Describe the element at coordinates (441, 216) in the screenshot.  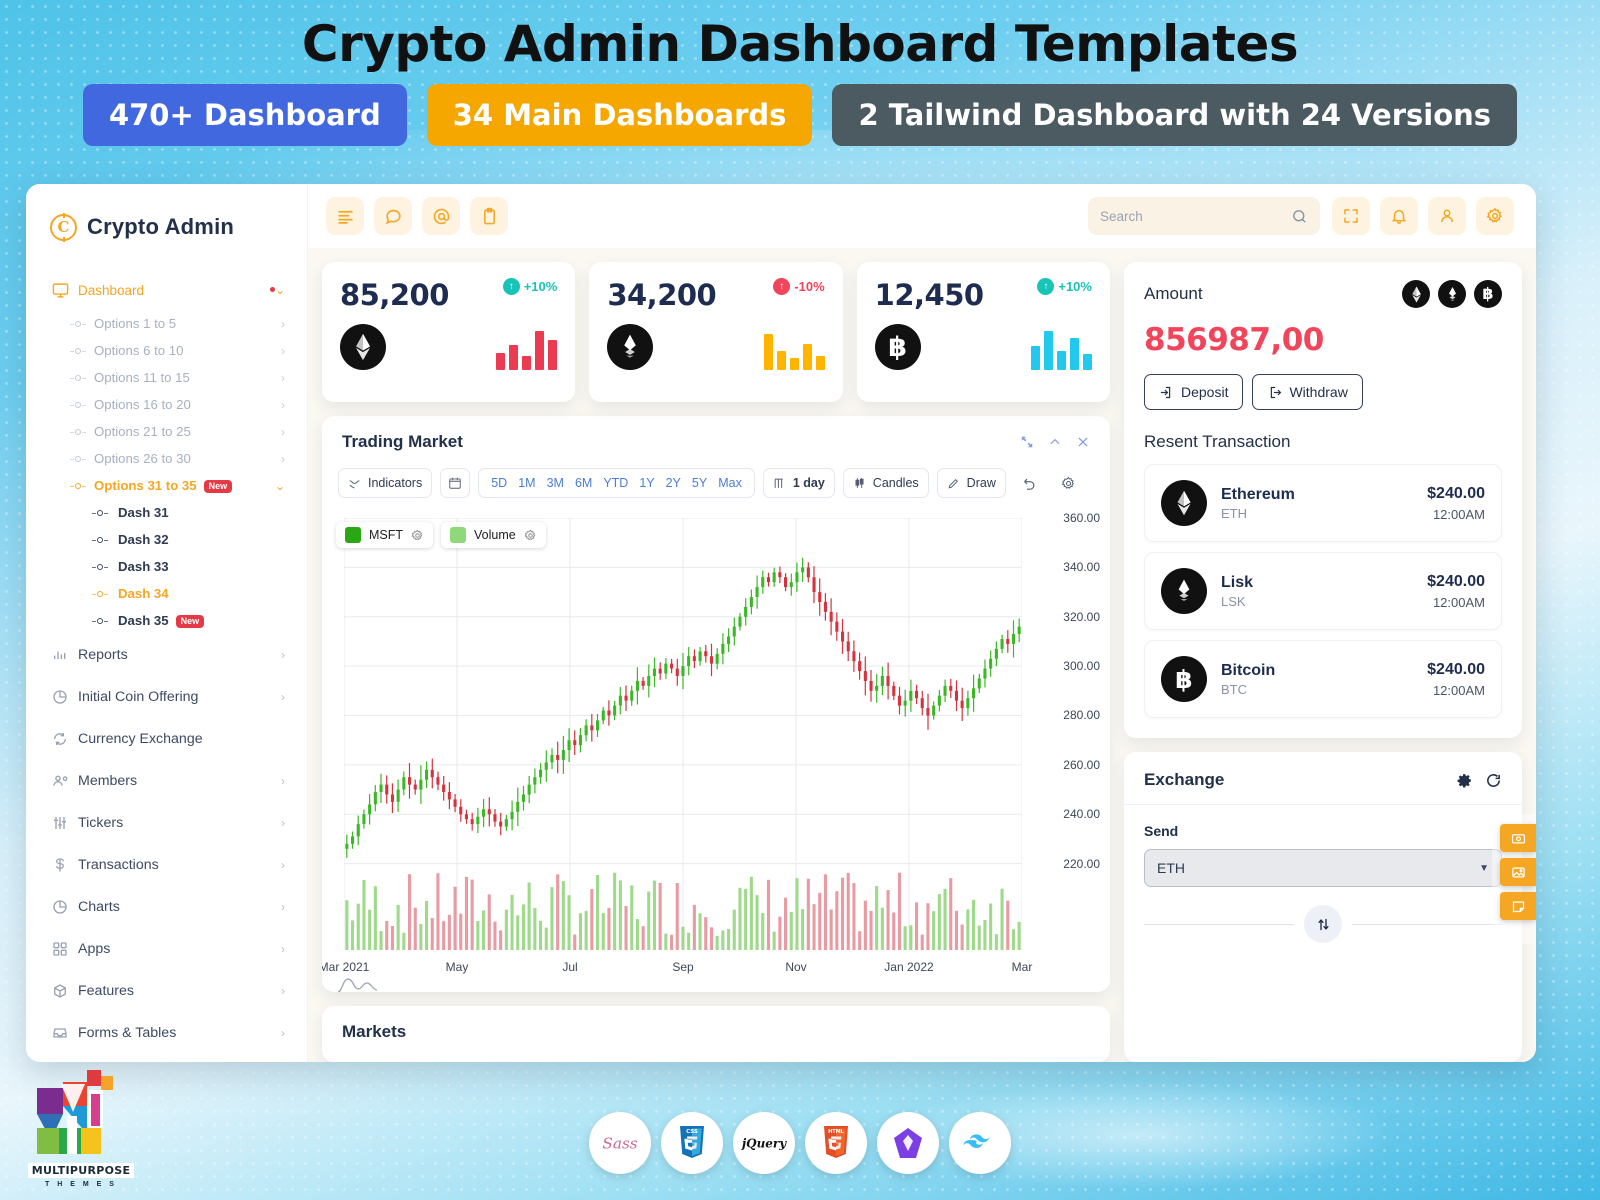
I see `at-icon` at that location.